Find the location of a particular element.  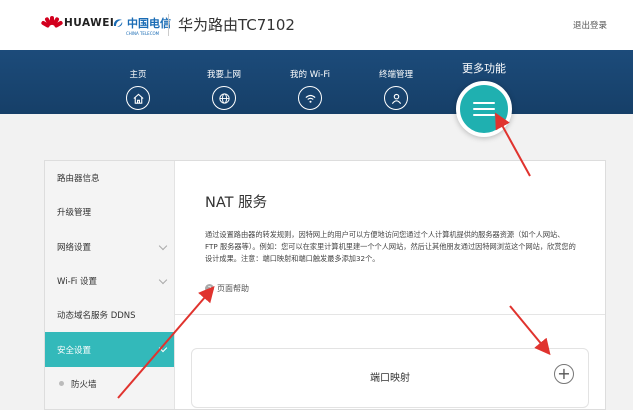

sidebar-item-label: 防火墙 is located at coordinates (84, 384).